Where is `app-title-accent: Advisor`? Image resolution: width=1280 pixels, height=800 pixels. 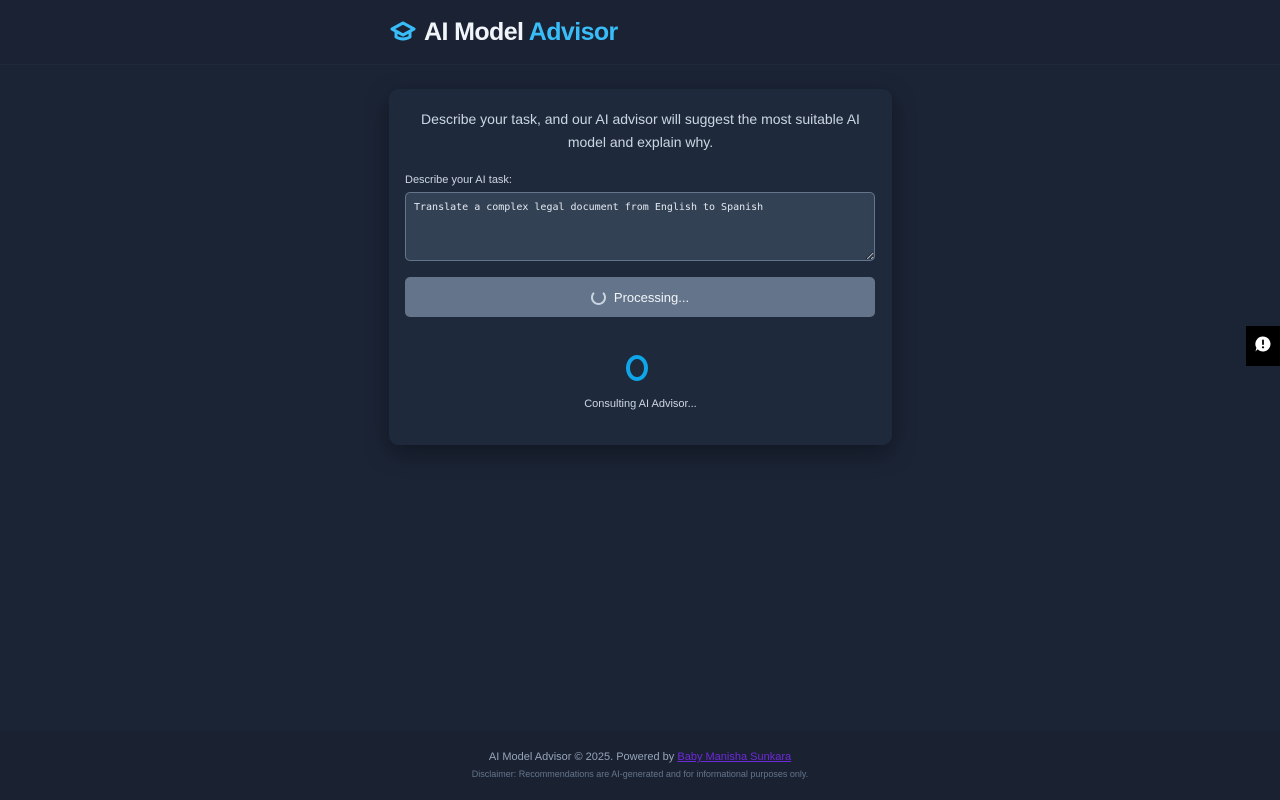 app-title-accent: Advisor is located at coordinates (573, 32).